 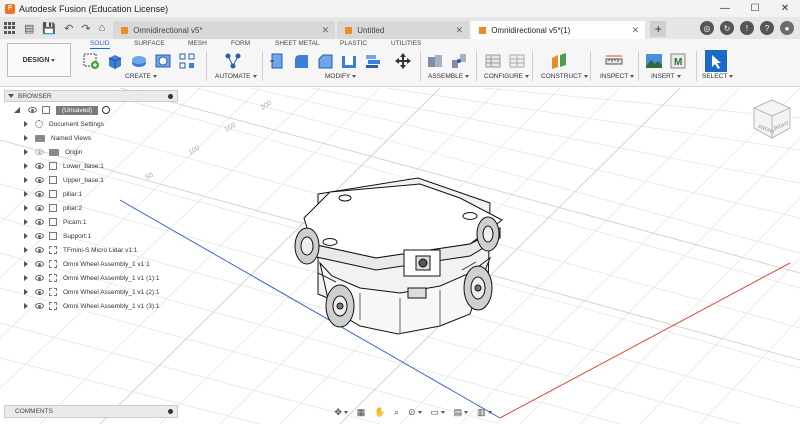 What do you see at coordinates (341, 76) in the screenshot?
I see `modify-menu: MODIFY` at bounding box center [341, 76].